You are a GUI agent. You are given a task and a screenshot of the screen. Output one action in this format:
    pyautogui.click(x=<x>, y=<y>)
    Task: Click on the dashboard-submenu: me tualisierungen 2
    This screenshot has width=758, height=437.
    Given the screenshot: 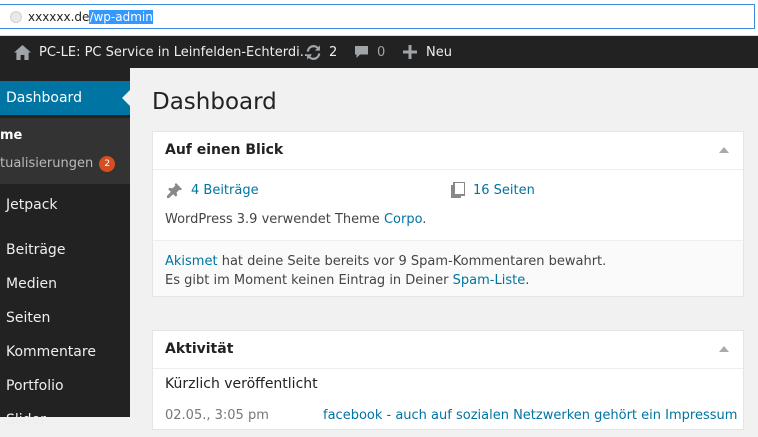 What is the action you would take?
    pyautogui.click(x=65, y=151)
    